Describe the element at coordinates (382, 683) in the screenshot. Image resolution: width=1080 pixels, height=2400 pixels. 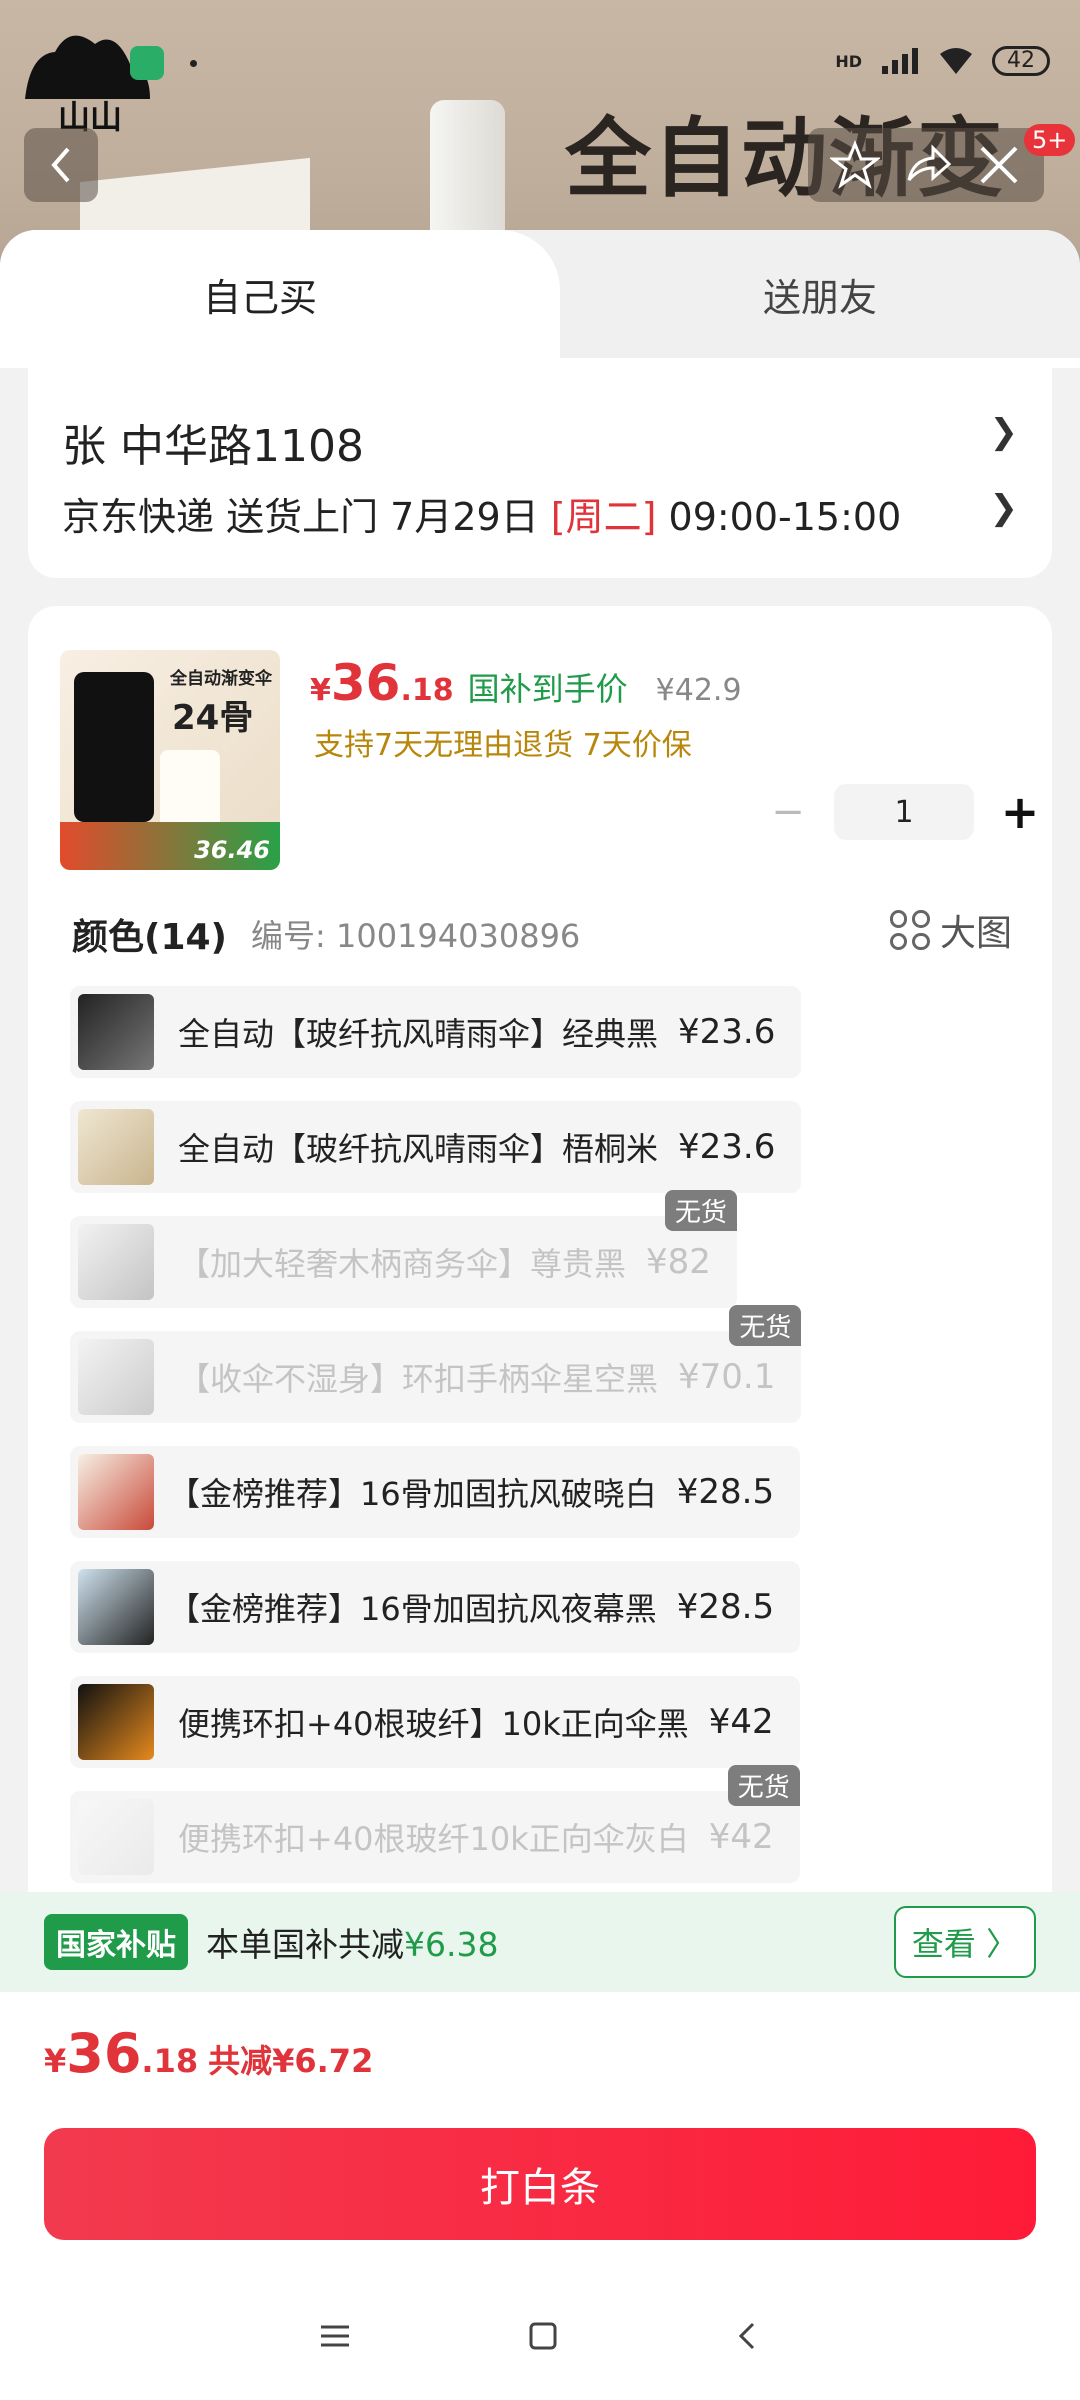
I see `current-price: ¥36.18` at that location.